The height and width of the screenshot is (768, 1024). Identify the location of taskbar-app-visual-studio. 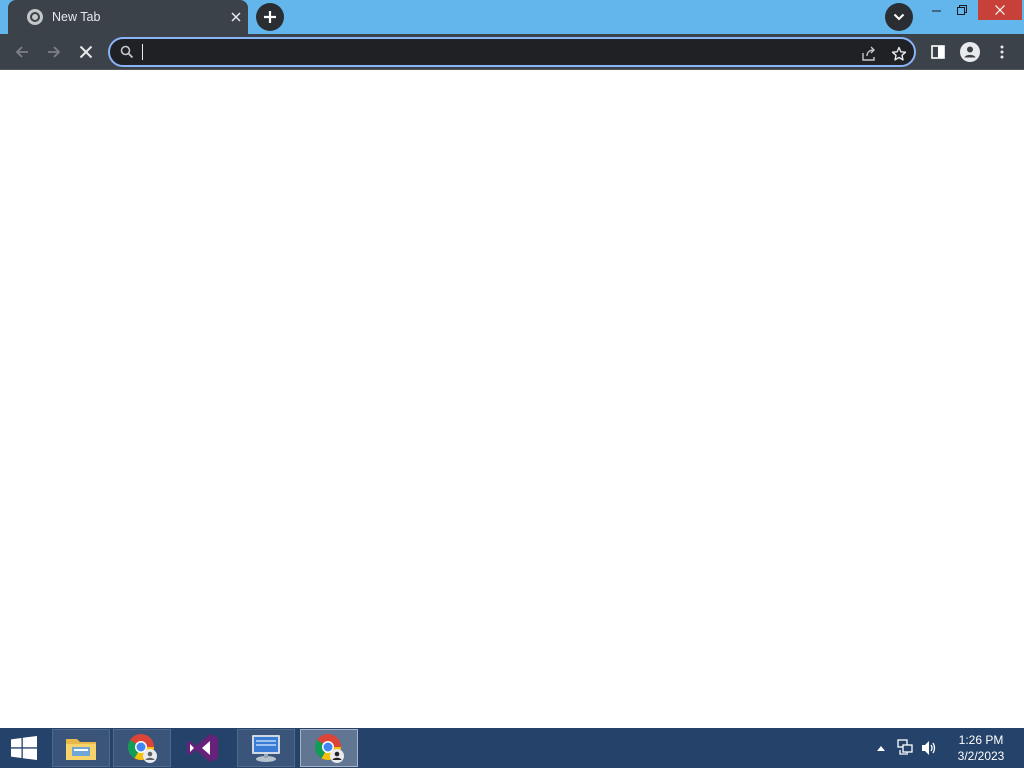
(203, 748).